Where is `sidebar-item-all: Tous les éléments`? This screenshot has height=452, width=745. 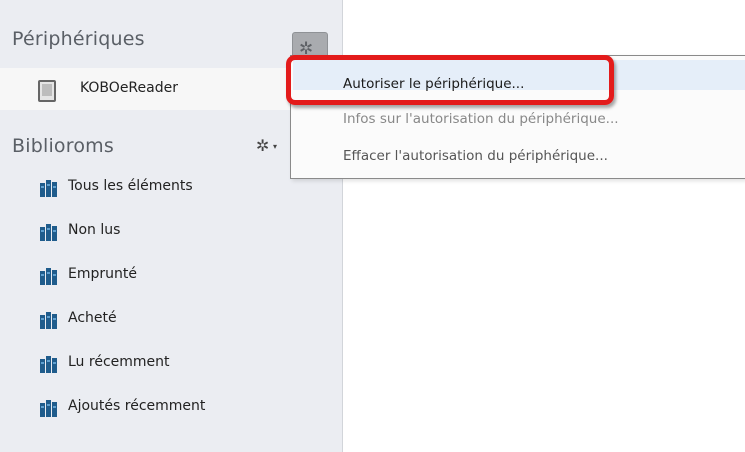 sidebar-item-all: Tous les éléments is located at coordinates (160, 189).